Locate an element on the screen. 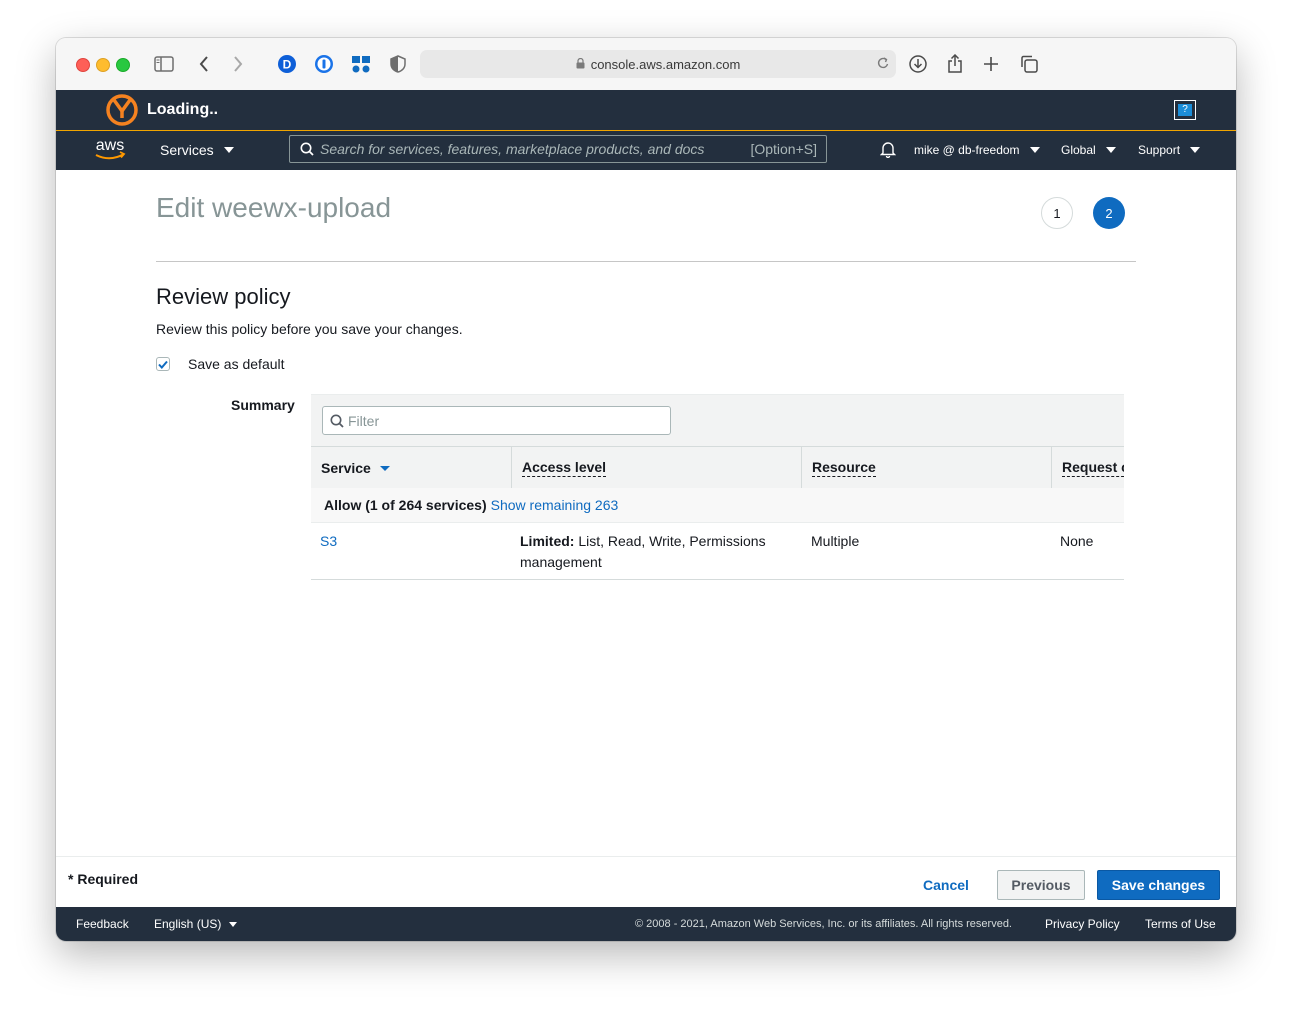  region-label: Global is located at coordinates (1078, 150).